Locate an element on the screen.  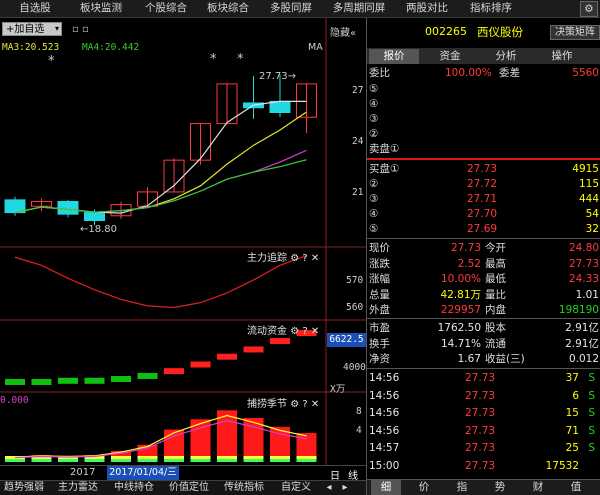
nav-watchlist: 自选股 is located at coordinates (35, 9).